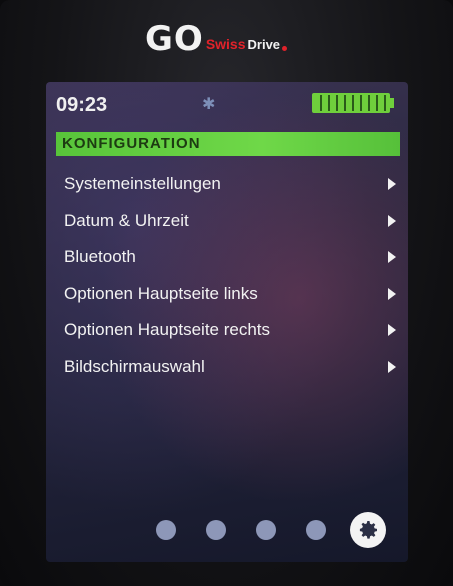 The height and width of the screenshot is (586, 453). I want to click on menu-item-bildschirmauswahl: Bildschirmauswahl, so click(232, 367).